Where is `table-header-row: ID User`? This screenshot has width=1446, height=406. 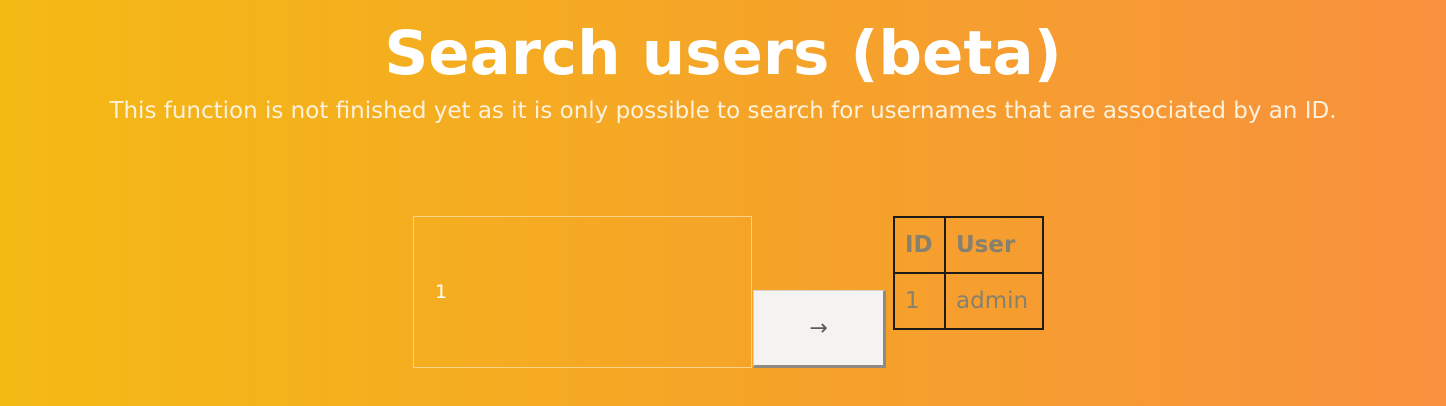
table-header-row: ID User is located at coordinates (968, 245).